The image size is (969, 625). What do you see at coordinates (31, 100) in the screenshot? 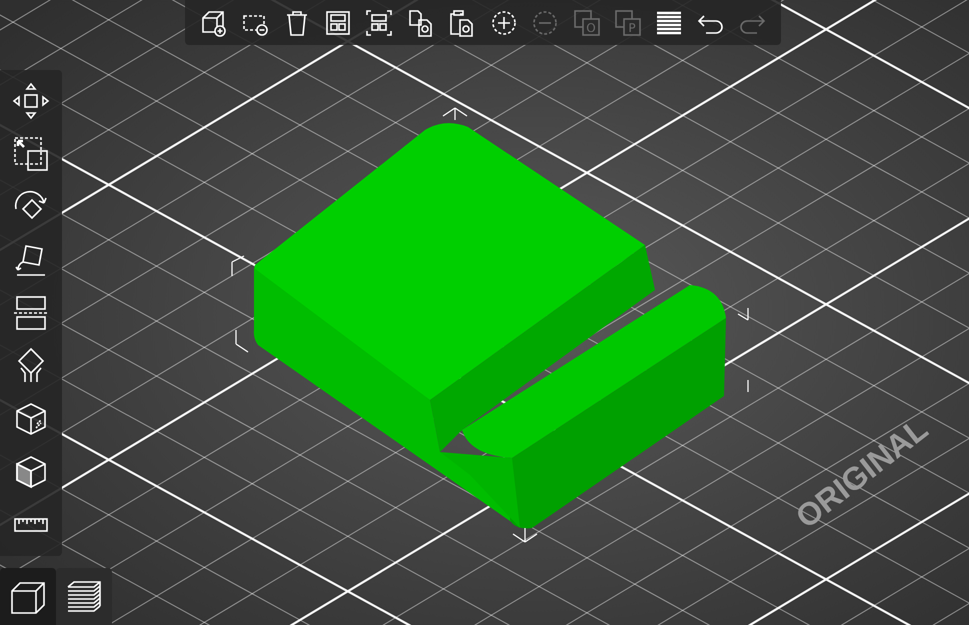
I see `move-arrows-icon` at bounding box center [31, 100].